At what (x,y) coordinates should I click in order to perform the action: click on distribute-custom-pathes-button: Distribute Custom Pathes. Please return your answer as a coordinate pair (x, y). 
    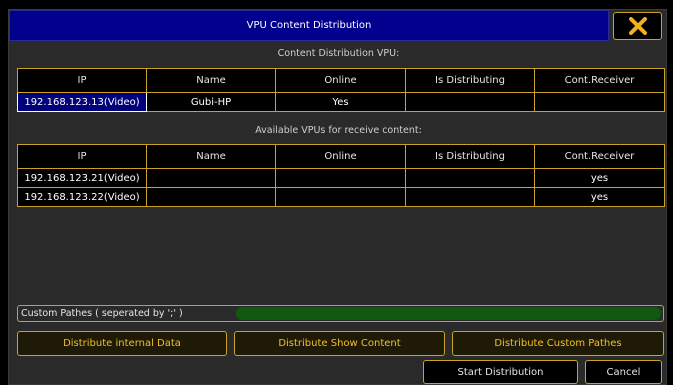
    Looking at the image, I should click on (558, 343).